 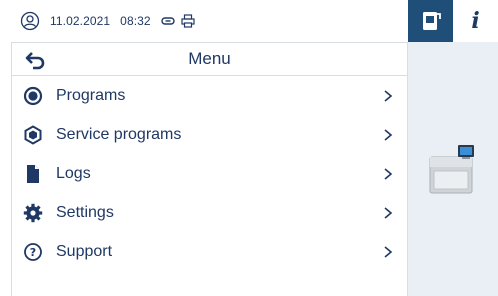 I want to click on menu-item-label: Support, so click(x=84, y=251).